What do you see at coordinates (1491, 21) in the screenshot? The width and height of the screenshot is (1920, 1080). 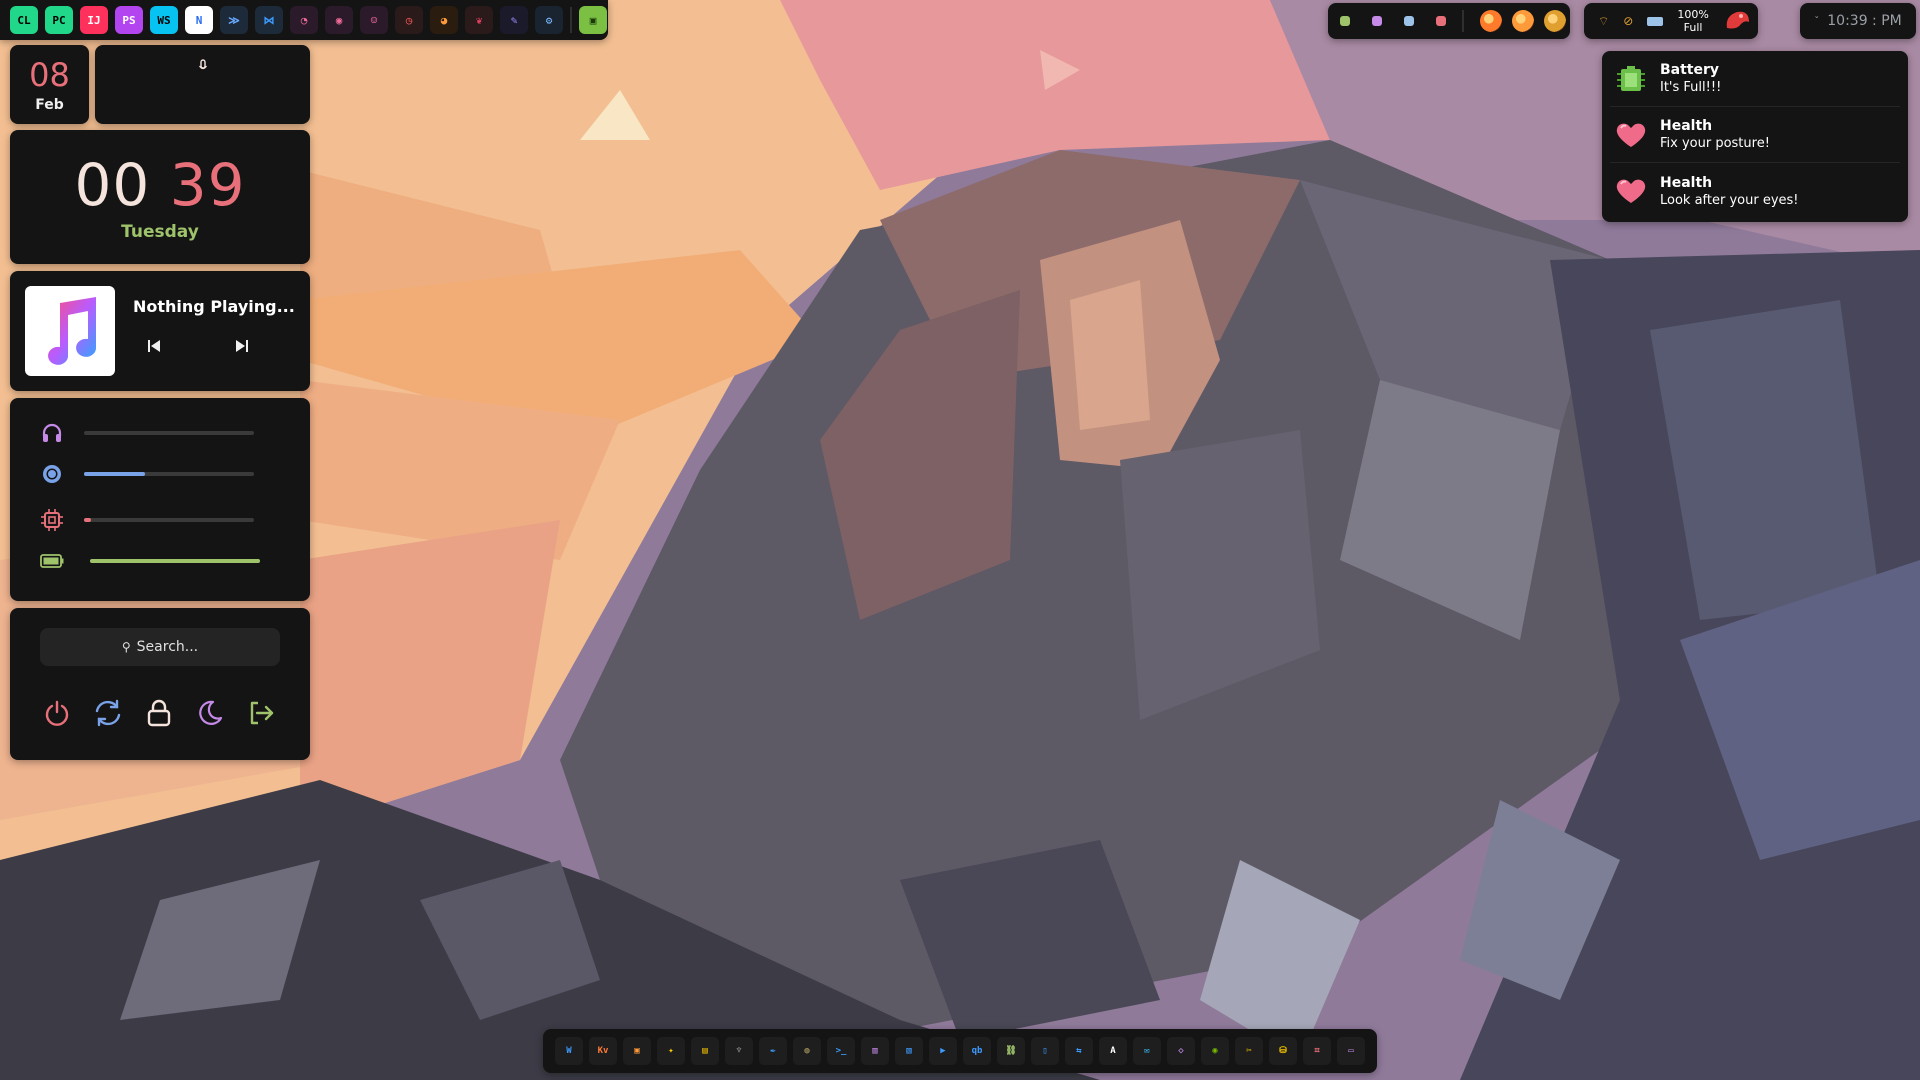 I see `firefox-icon` at bounding box center [1491, 21].